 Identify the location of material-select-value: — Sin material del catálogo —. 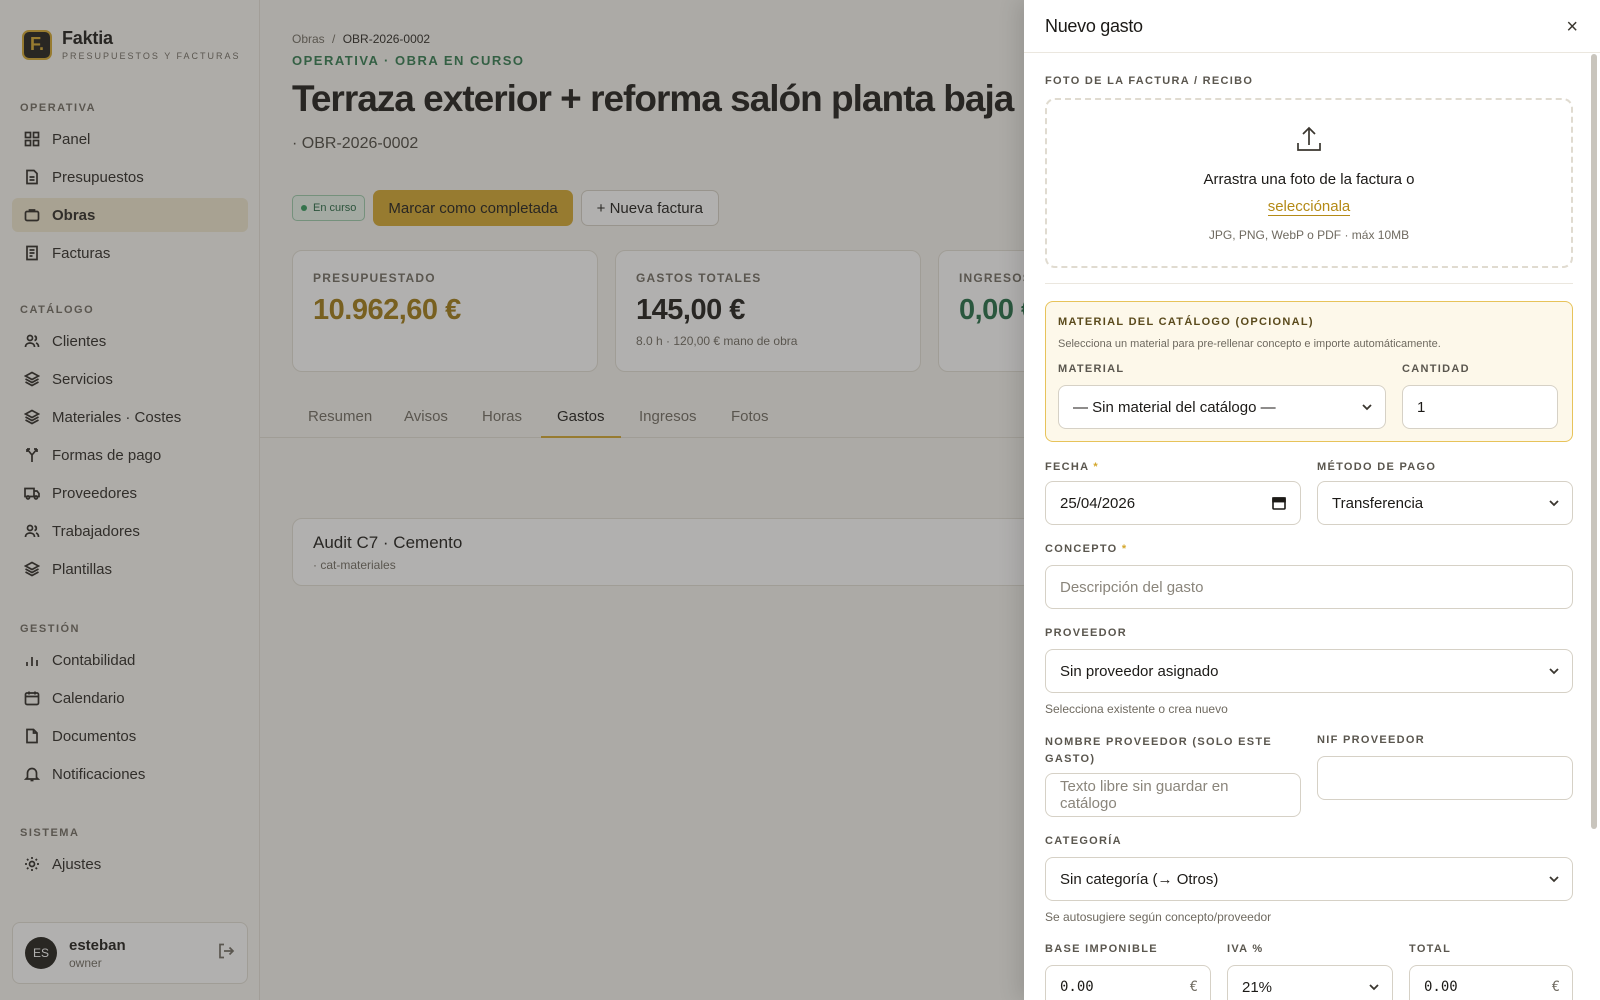
(1174, 407).